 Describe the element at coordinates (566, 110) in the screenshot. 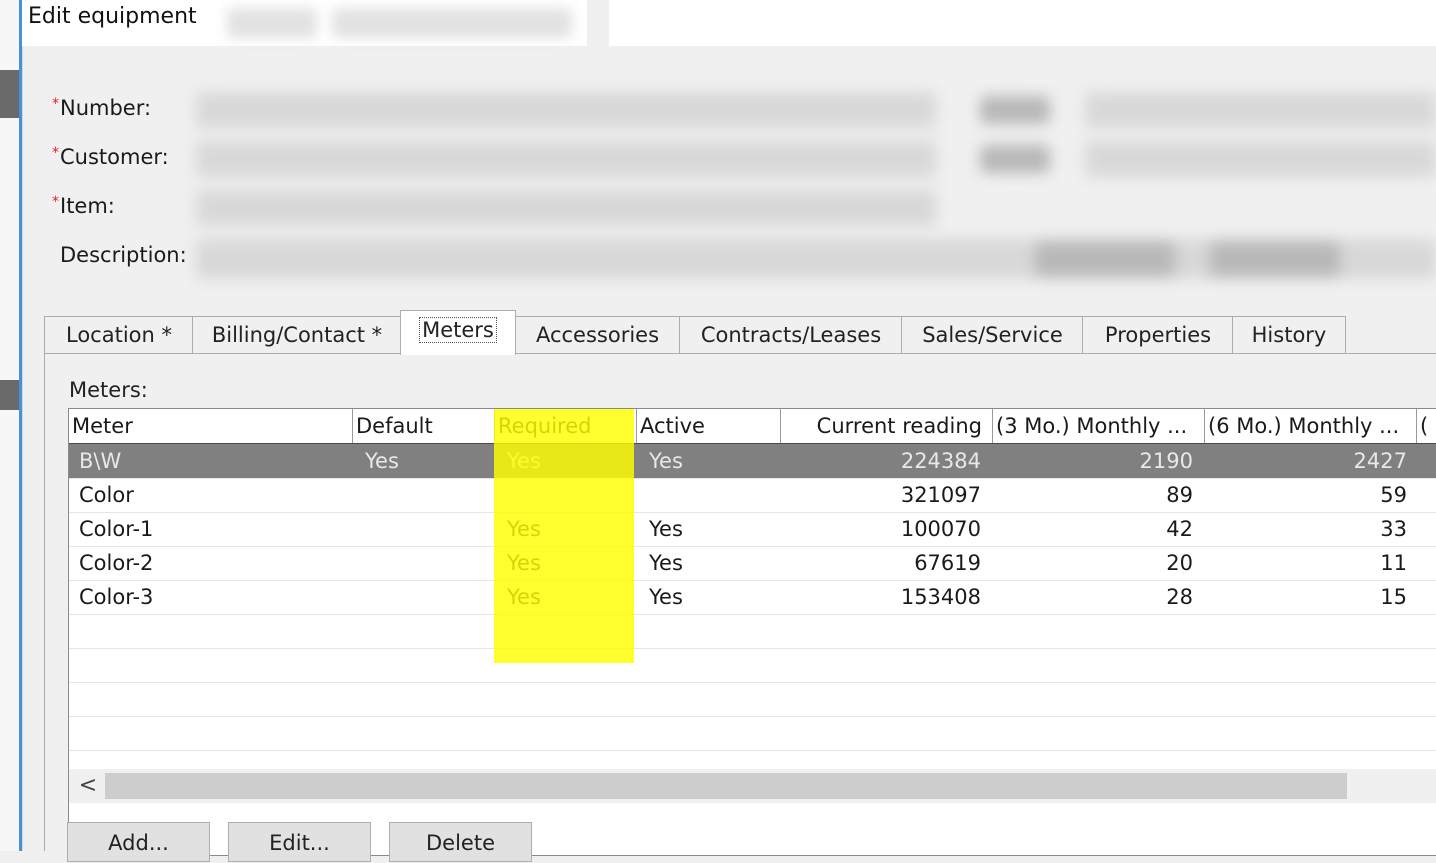

I see `number-field` at that location.